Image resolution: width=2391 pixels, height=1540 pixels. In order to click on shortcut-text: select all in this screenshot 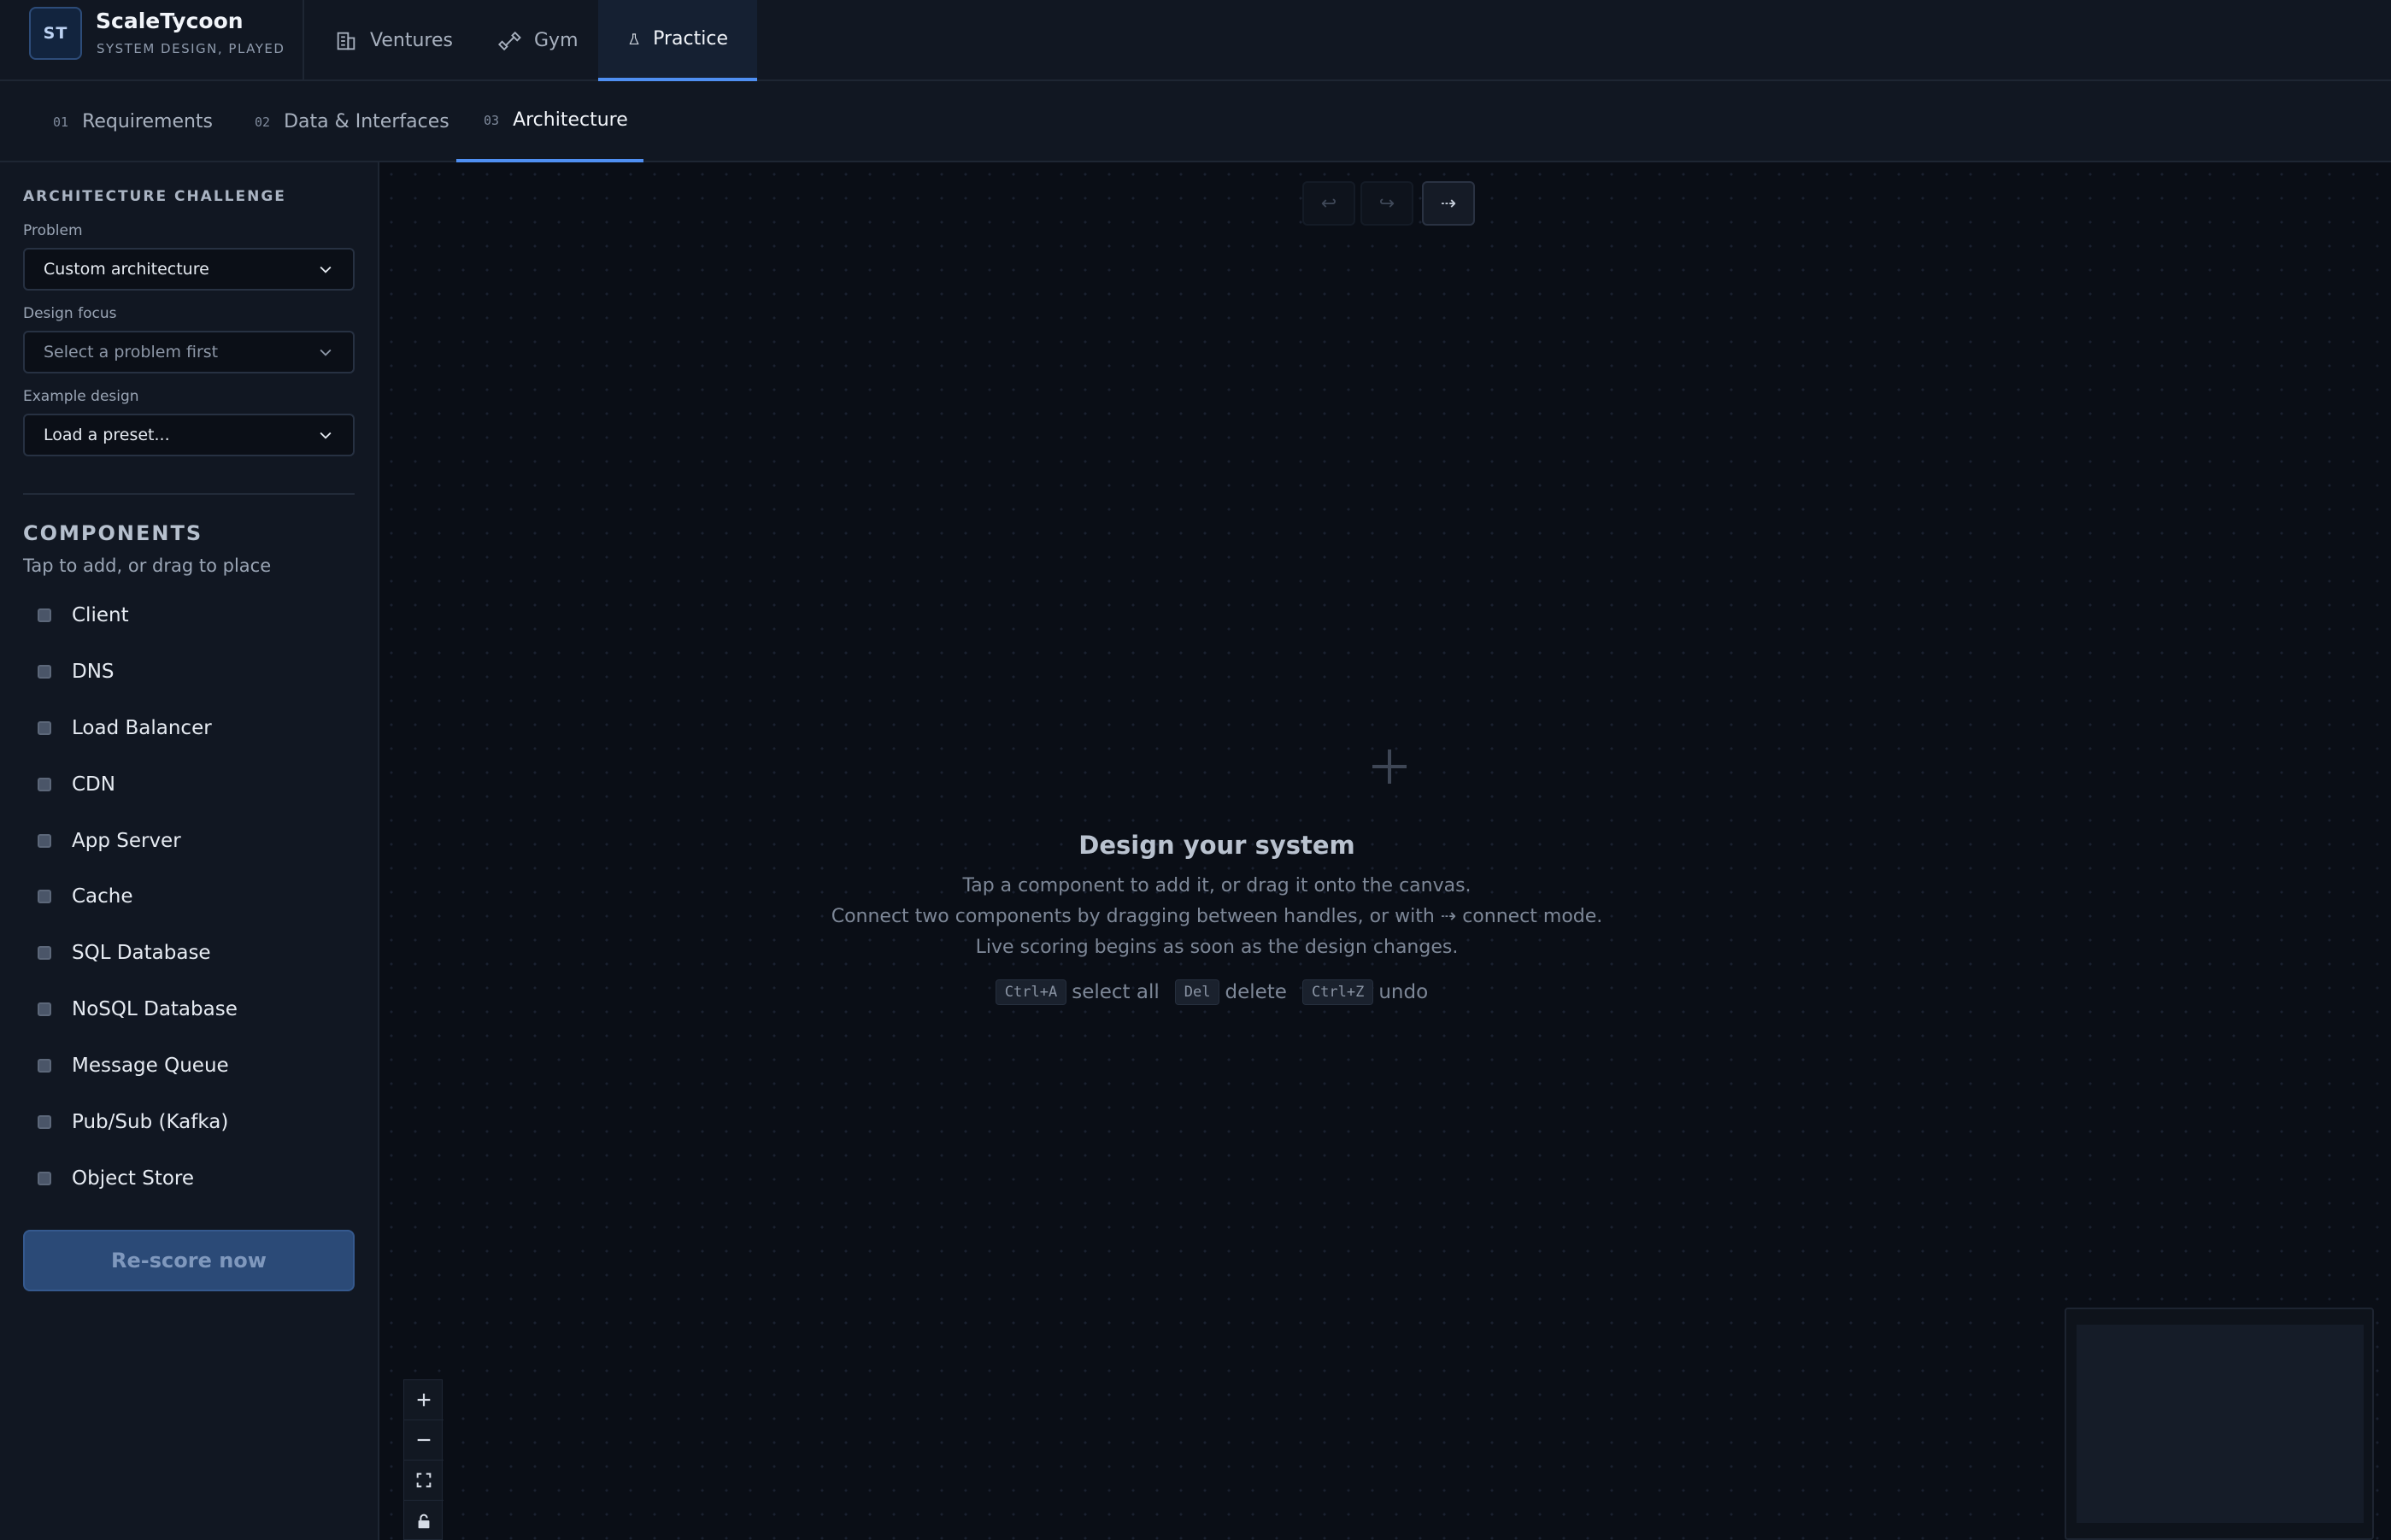, I will do `click(1116, 992)`.